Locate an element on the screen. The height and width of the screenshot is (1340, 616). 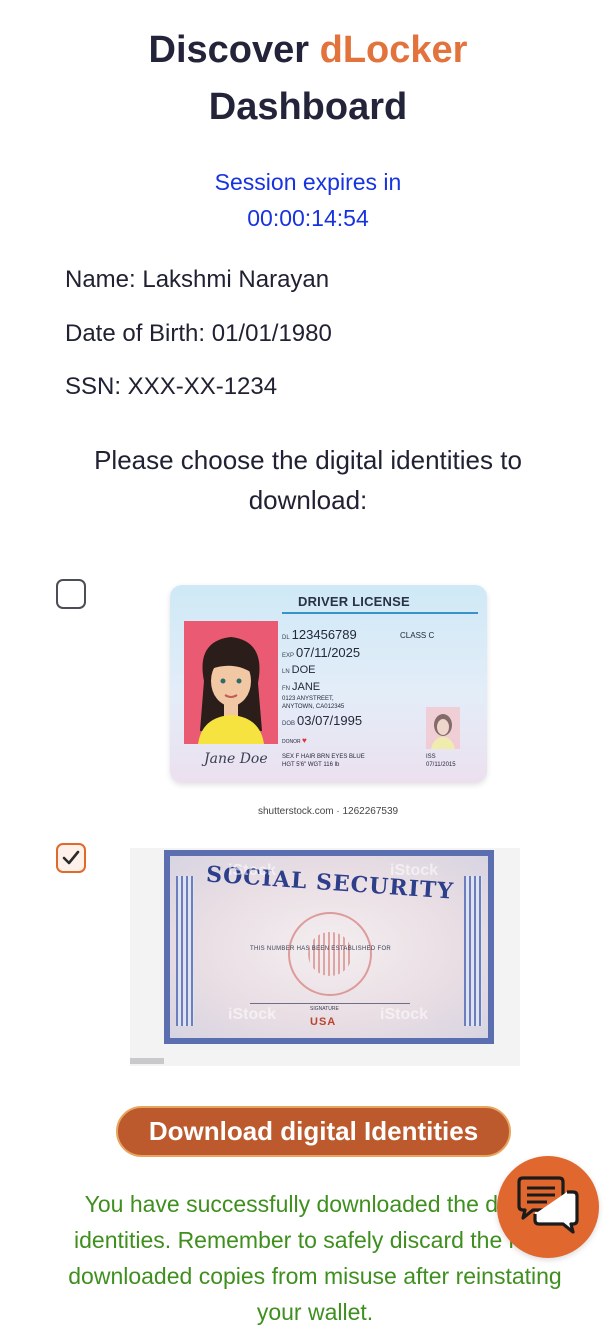
chat-bubbles-icon is located at coordinates (548, 1205).